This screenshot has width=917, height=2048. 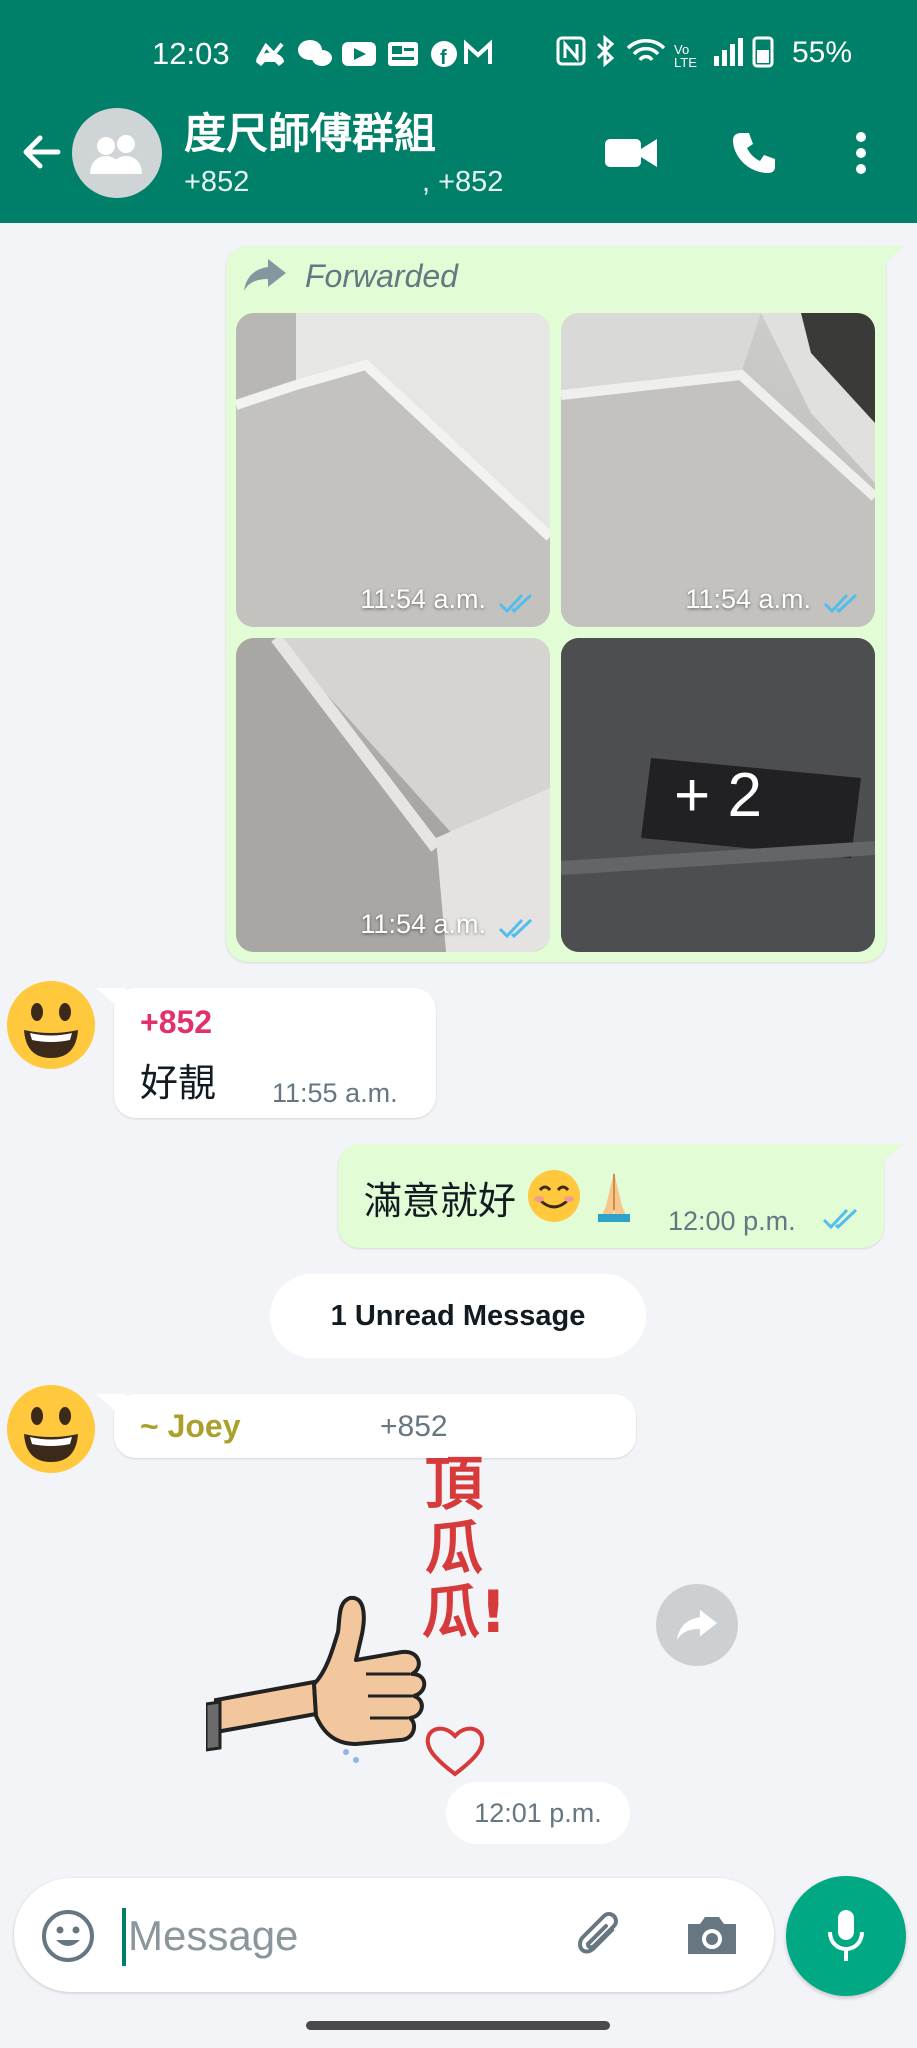 I want to click on text-cursor, so click(x=124, y=1937).